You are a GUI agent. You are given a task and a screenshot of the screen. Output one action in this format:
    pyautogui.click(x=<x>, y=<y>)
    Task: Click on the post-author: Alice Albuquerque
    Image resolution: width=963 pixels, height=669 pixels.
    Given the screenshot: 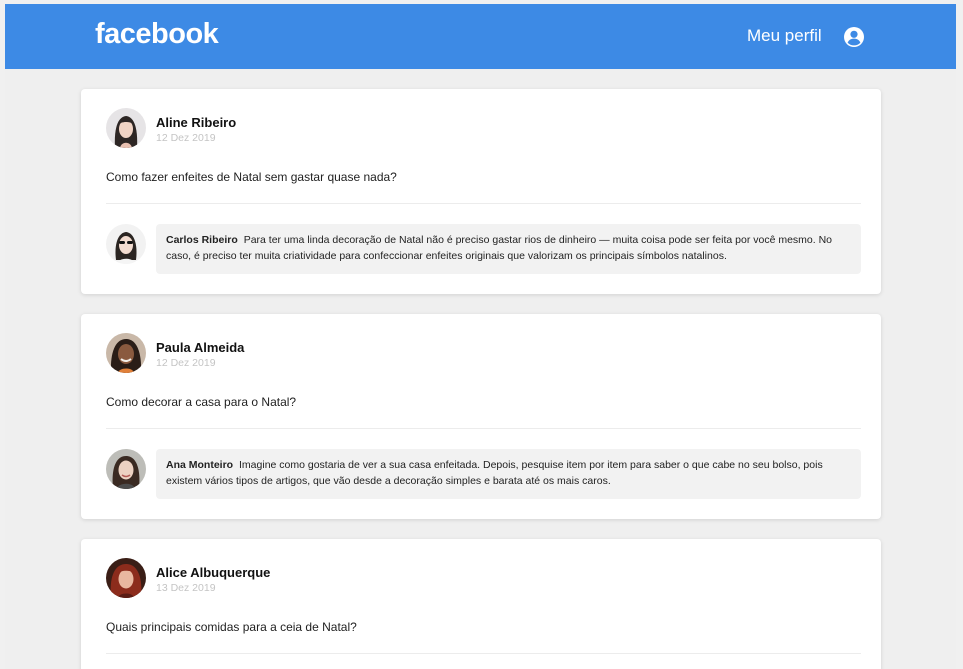 What is the action you would take?
    pyautogui.click(x=213, y=572)
    